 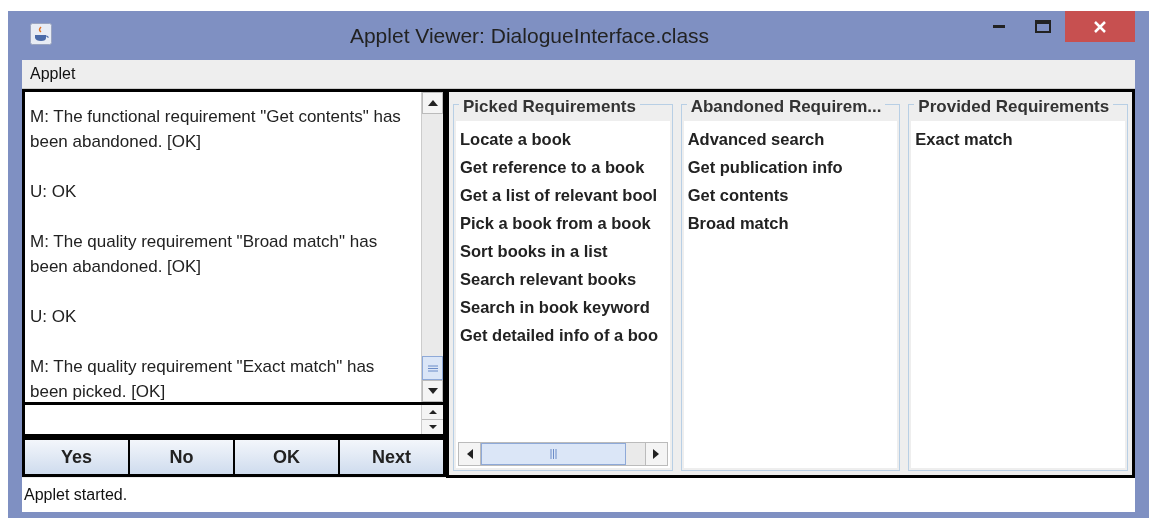 What do you see at coordinates (756, 139) in the screenshot?
I see `list-item: Advanced search` at bounding box center [756, 139].